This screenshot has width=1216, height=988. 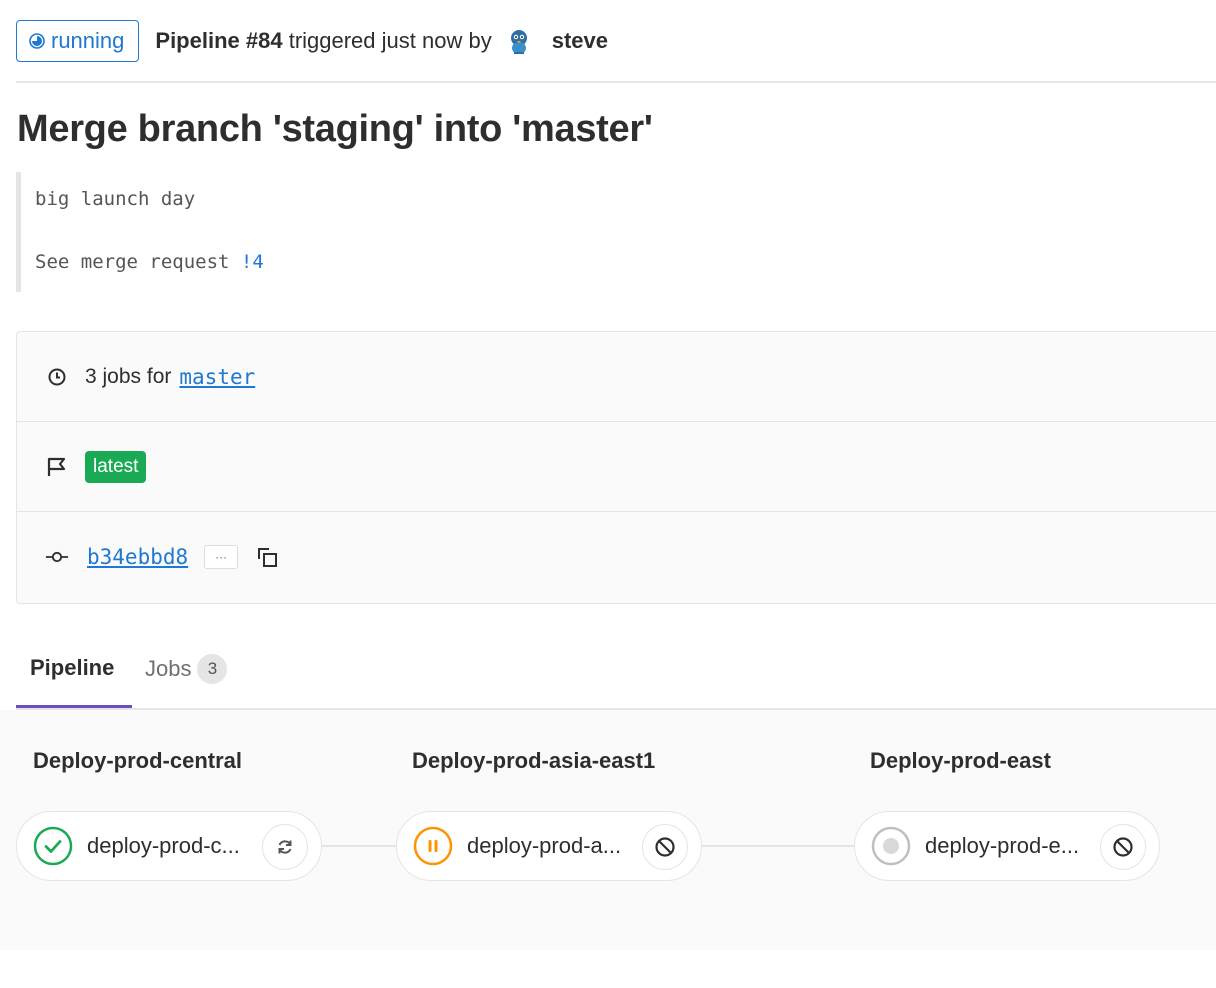 What do you see at coordinates (53, 846) in the screenshot?
I see `success-status-icon` at bounding box center [53, 846].